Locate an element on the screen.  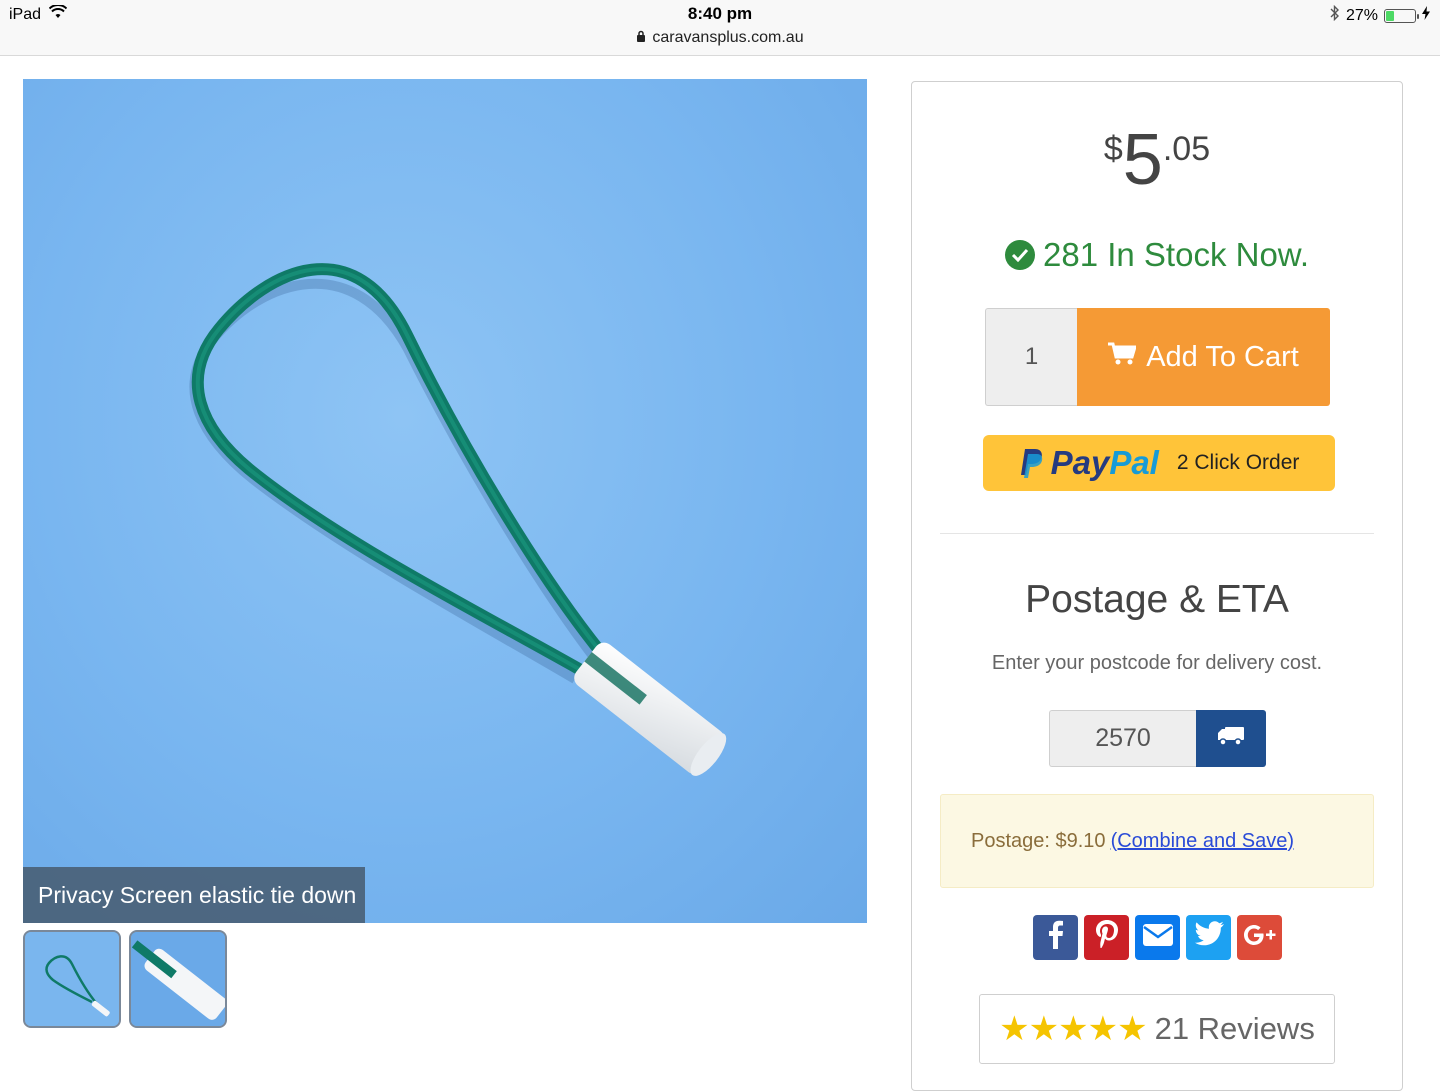
add-to-cart-button: Add To Cart is located at coordinates (1203, 357).